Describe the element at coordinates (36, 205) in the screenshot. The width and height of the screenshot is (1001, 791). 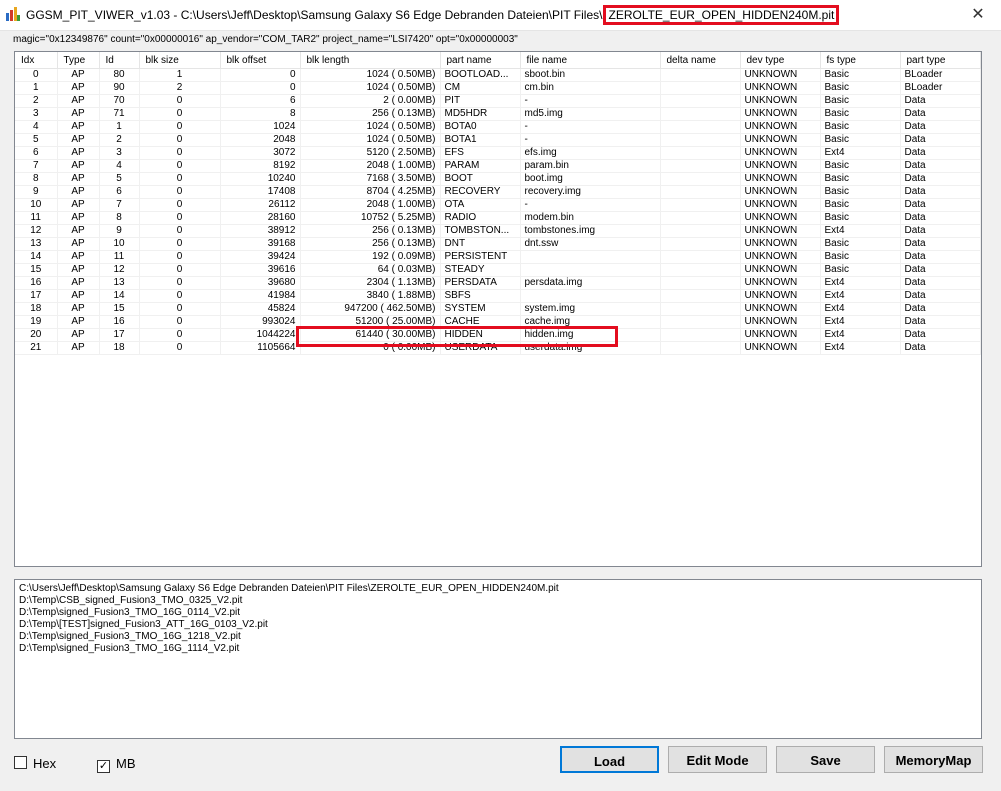
I see `table-cell: 10` at that location.